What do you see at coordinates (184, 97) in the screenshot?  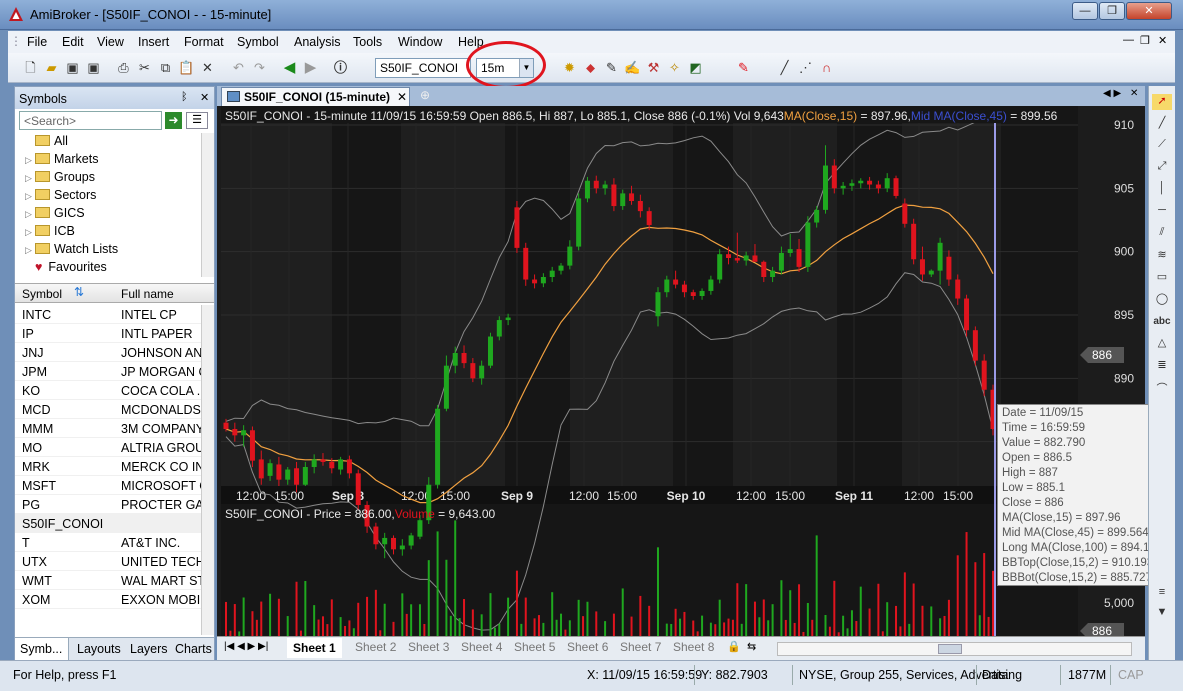 I see `pin-icon: ᛒ` at bounding box center [184, 97].